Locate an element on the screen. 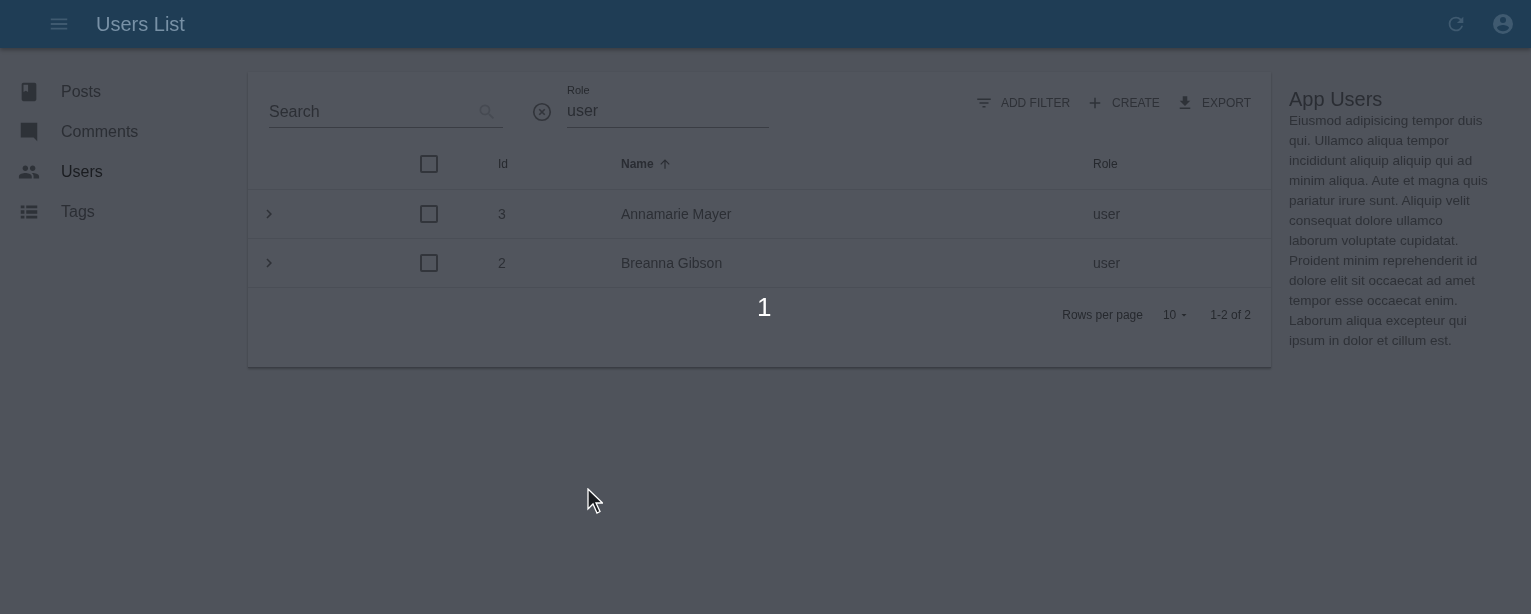  sidebar-item: Users is located at coordinates (124, 172).